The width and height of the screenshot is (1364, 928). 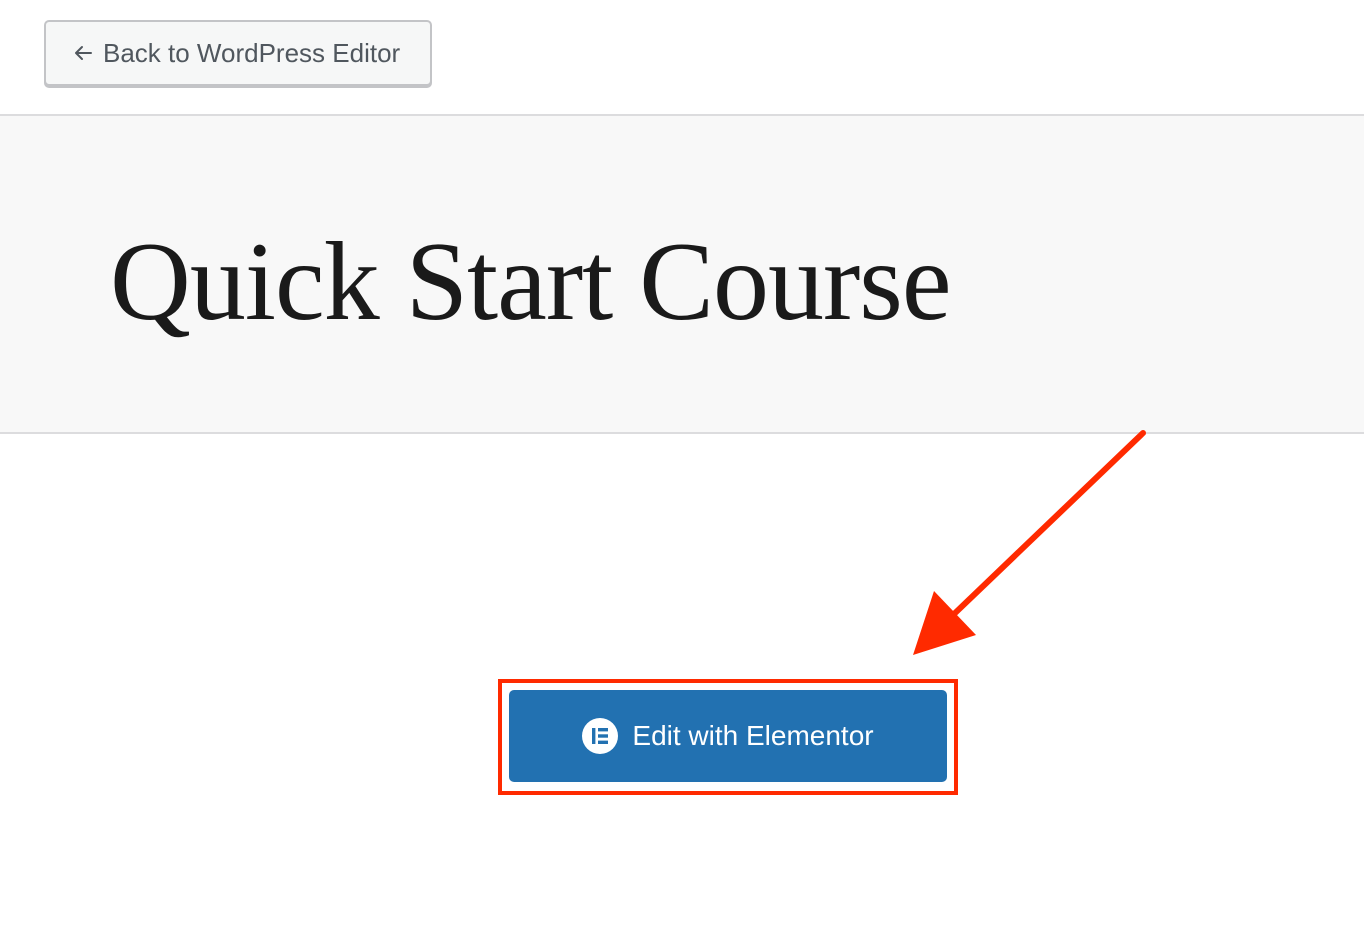 What do you see at coordinates (83, 53) in the screenshot?
I see `arrow-left-icon` at bounding box center [83, 53].